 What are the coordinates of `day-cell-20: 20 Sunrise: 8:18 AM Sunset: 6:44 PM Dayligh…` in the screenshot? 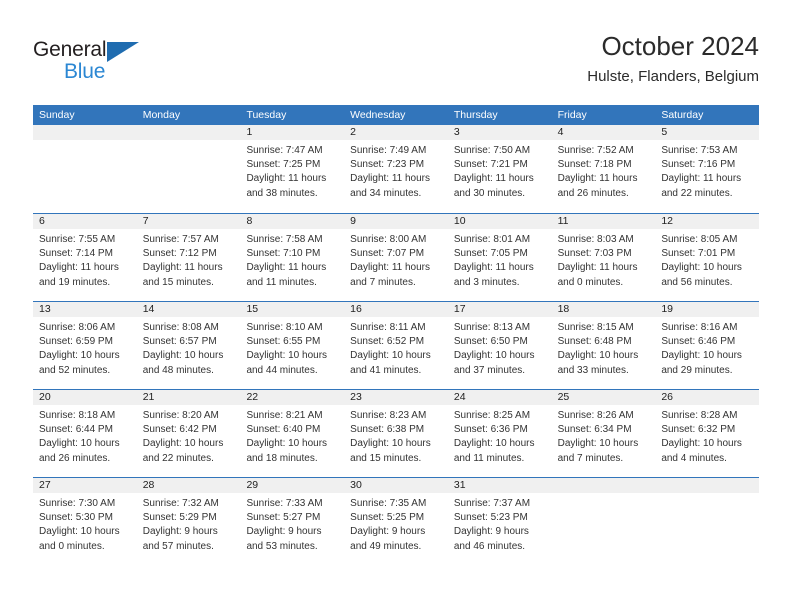 It's located at (85, 433).